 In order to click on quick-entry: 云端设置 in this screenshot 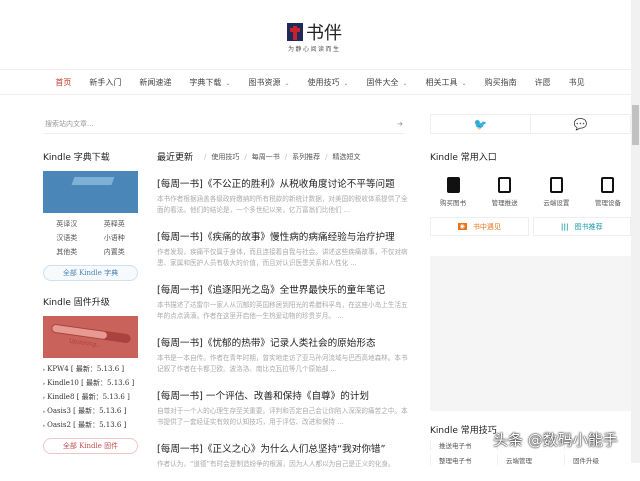, I will do `click(556, 192)`.